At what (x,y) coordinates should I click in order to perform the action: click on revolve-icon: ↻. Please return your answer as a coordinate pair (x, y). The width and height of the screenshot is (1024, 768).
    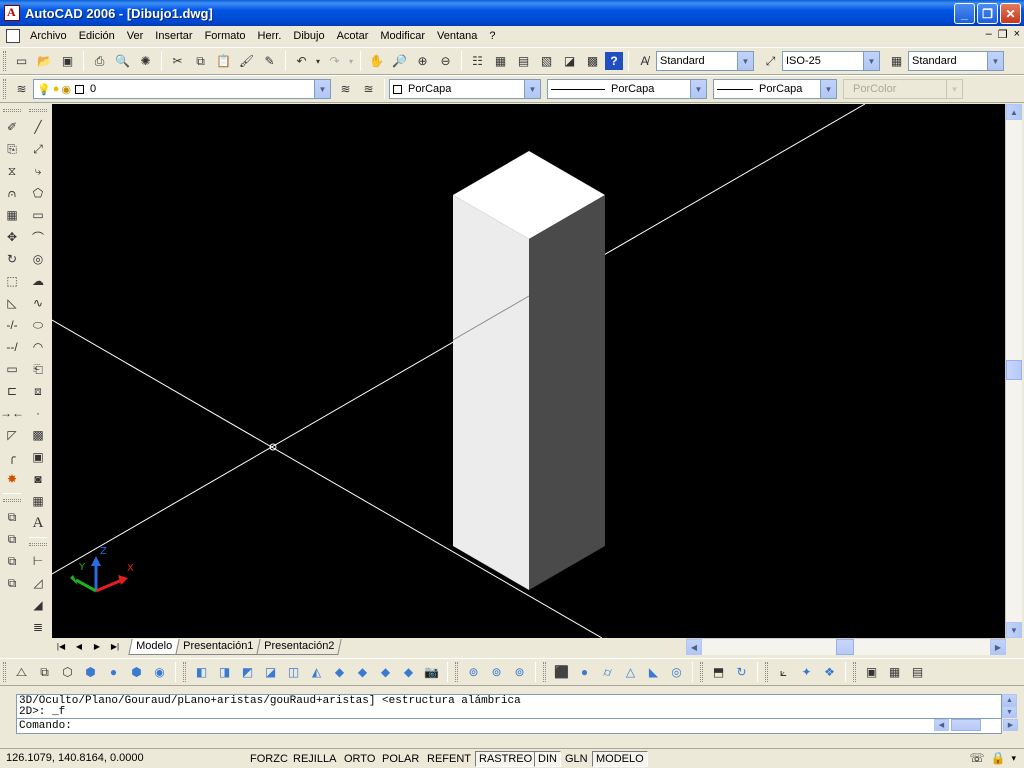
    Looking at the image, I should click on (741, 672).